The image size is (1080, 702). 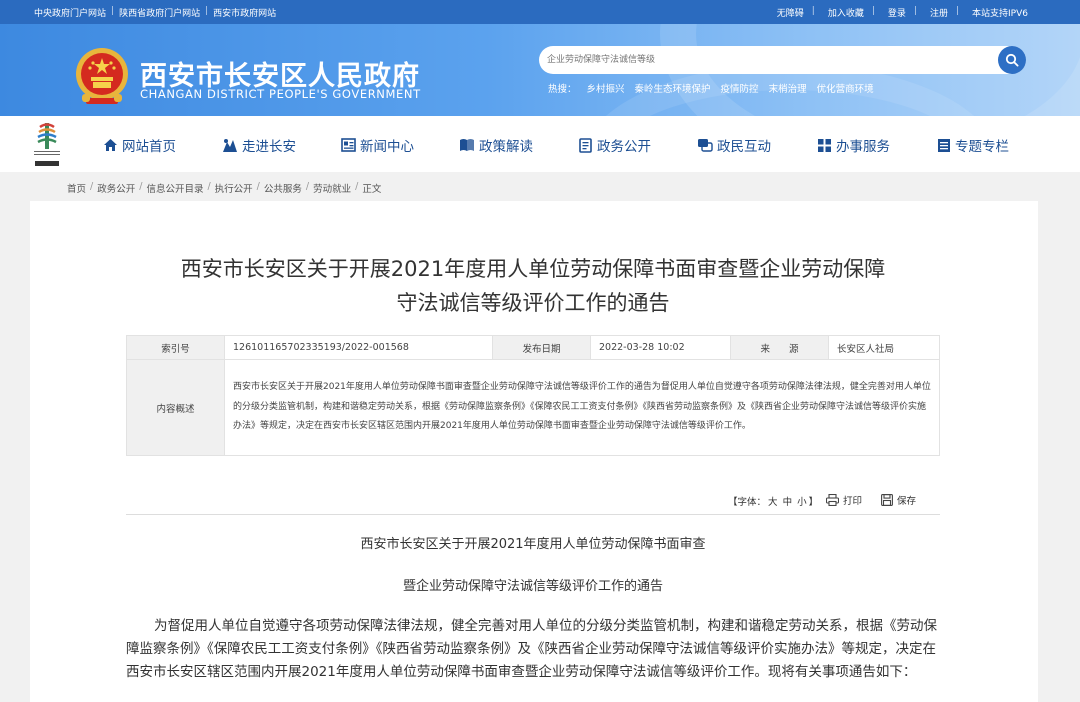 I want to click on add-favorite-link: 加入收藏, so click(x=846, y=12).